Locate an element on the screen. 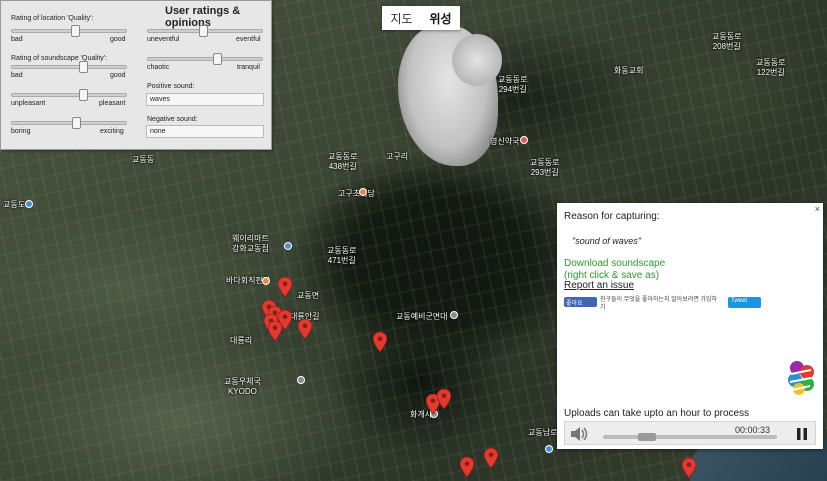  slider-low-label: uneventful is located at coordinates (163, 39).